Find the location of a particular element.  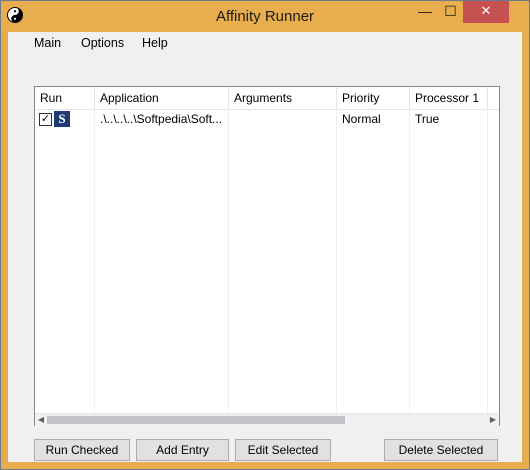

minimize-button: — is located at coordinates (425, 12).